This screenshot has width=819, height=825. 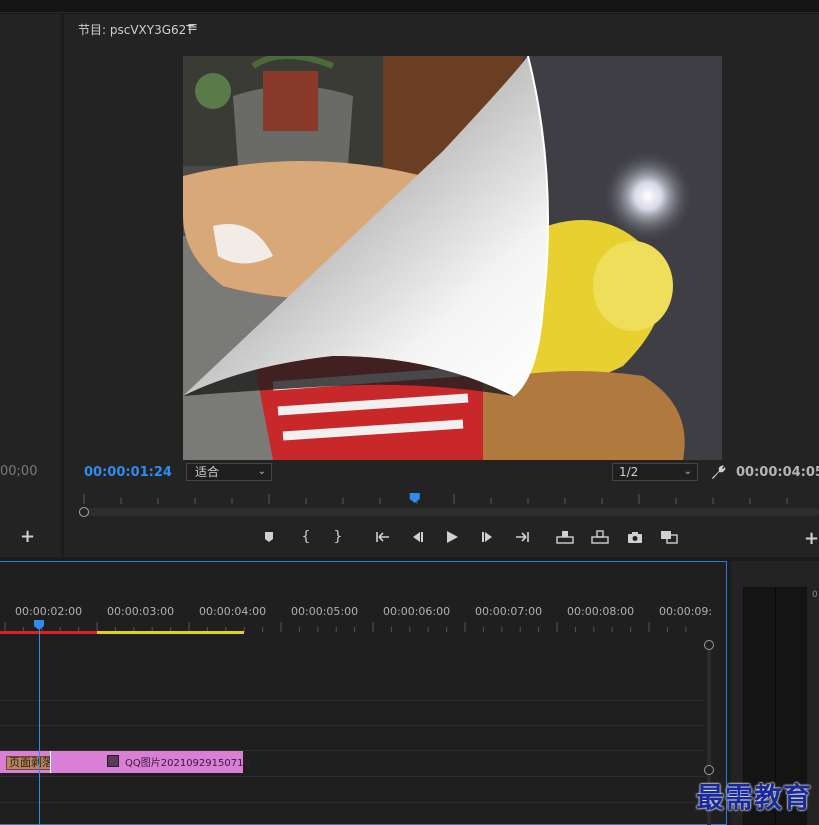 I want to click on zoom-level-value: 适合, so click(x=207, y=472).